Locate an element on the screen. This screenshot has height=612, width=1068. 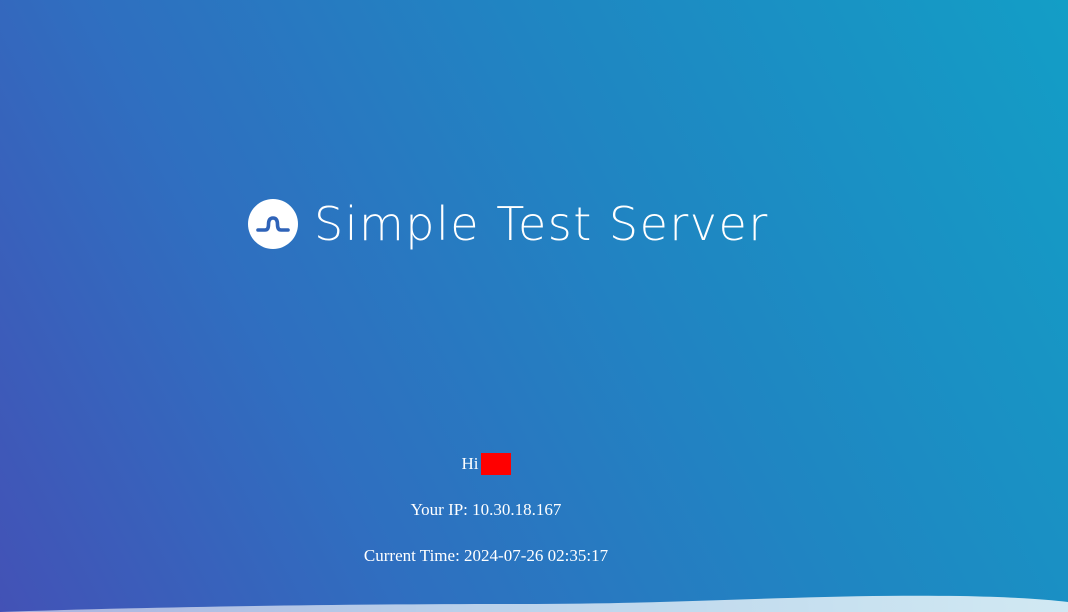
footer-wave-decoration is located at coordinates (534, 603).